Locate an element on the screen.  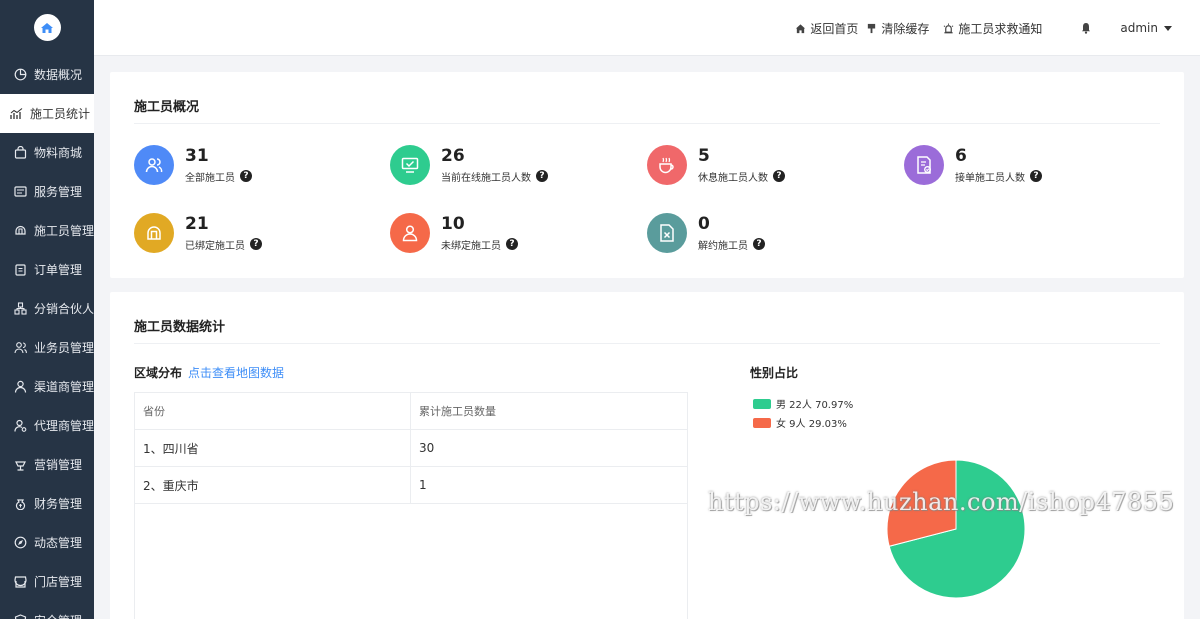
sidebar-item-label: 分销合伙人 is located at coordinates (64, 309).